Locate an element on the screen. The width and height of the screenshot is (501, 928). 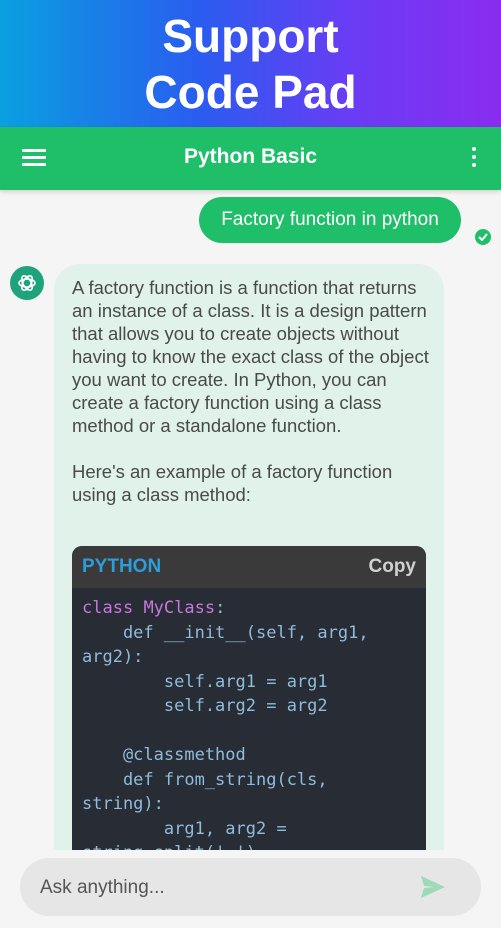
banner-title-line2: Code Pad is located at coordinates (250, 92).